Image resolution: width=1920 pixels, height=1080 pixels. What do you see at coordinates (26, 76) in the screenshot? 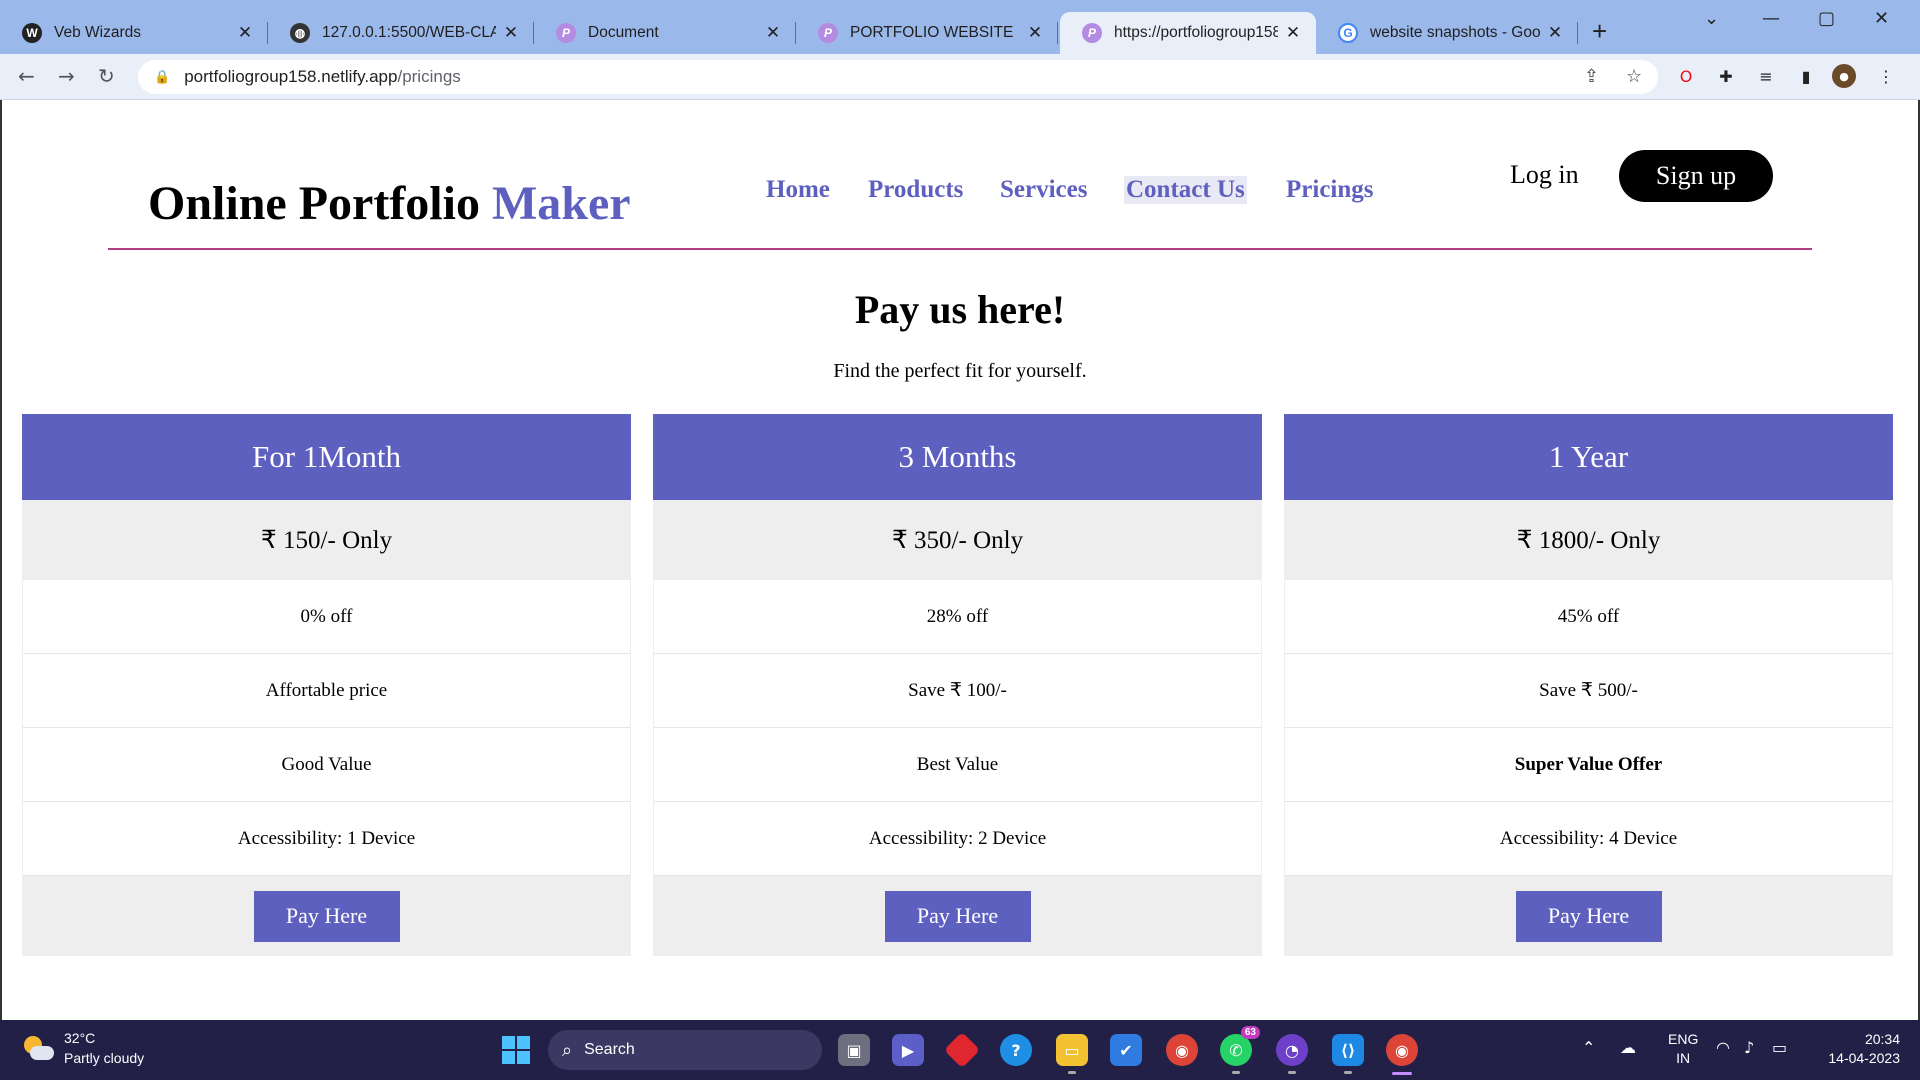
I see `back-arrow-icon: ←` at bounding box center [26, 76].